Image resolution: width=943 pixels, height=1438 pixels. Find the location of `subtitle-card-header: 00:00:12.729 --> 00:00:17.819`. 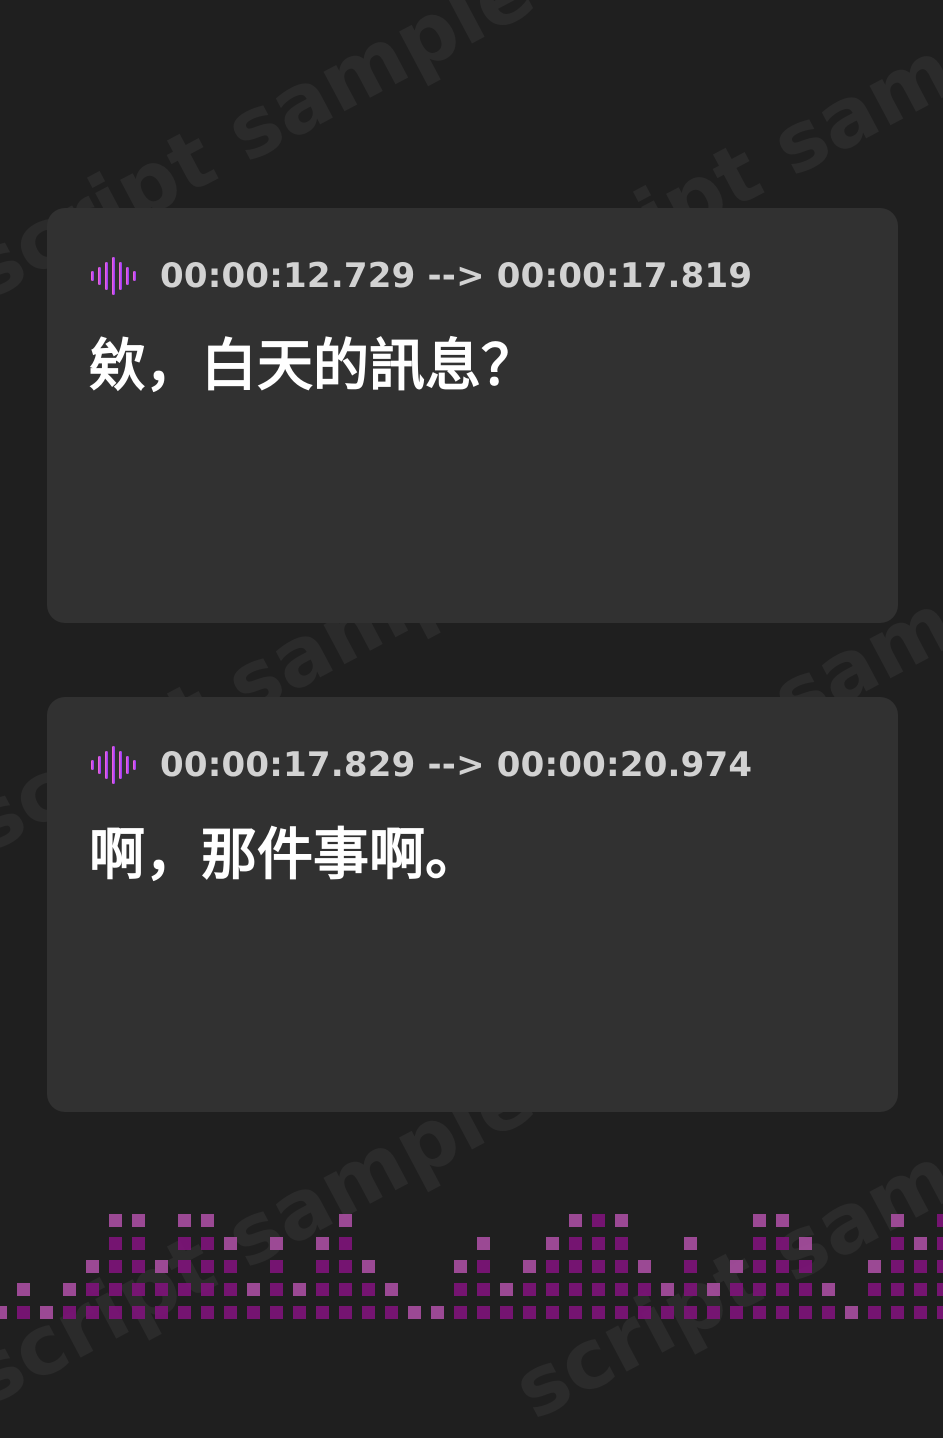

subtitle-card-header: 00:00:12.729 --> 00:00:17.819 is located at coordinates (420, 276).